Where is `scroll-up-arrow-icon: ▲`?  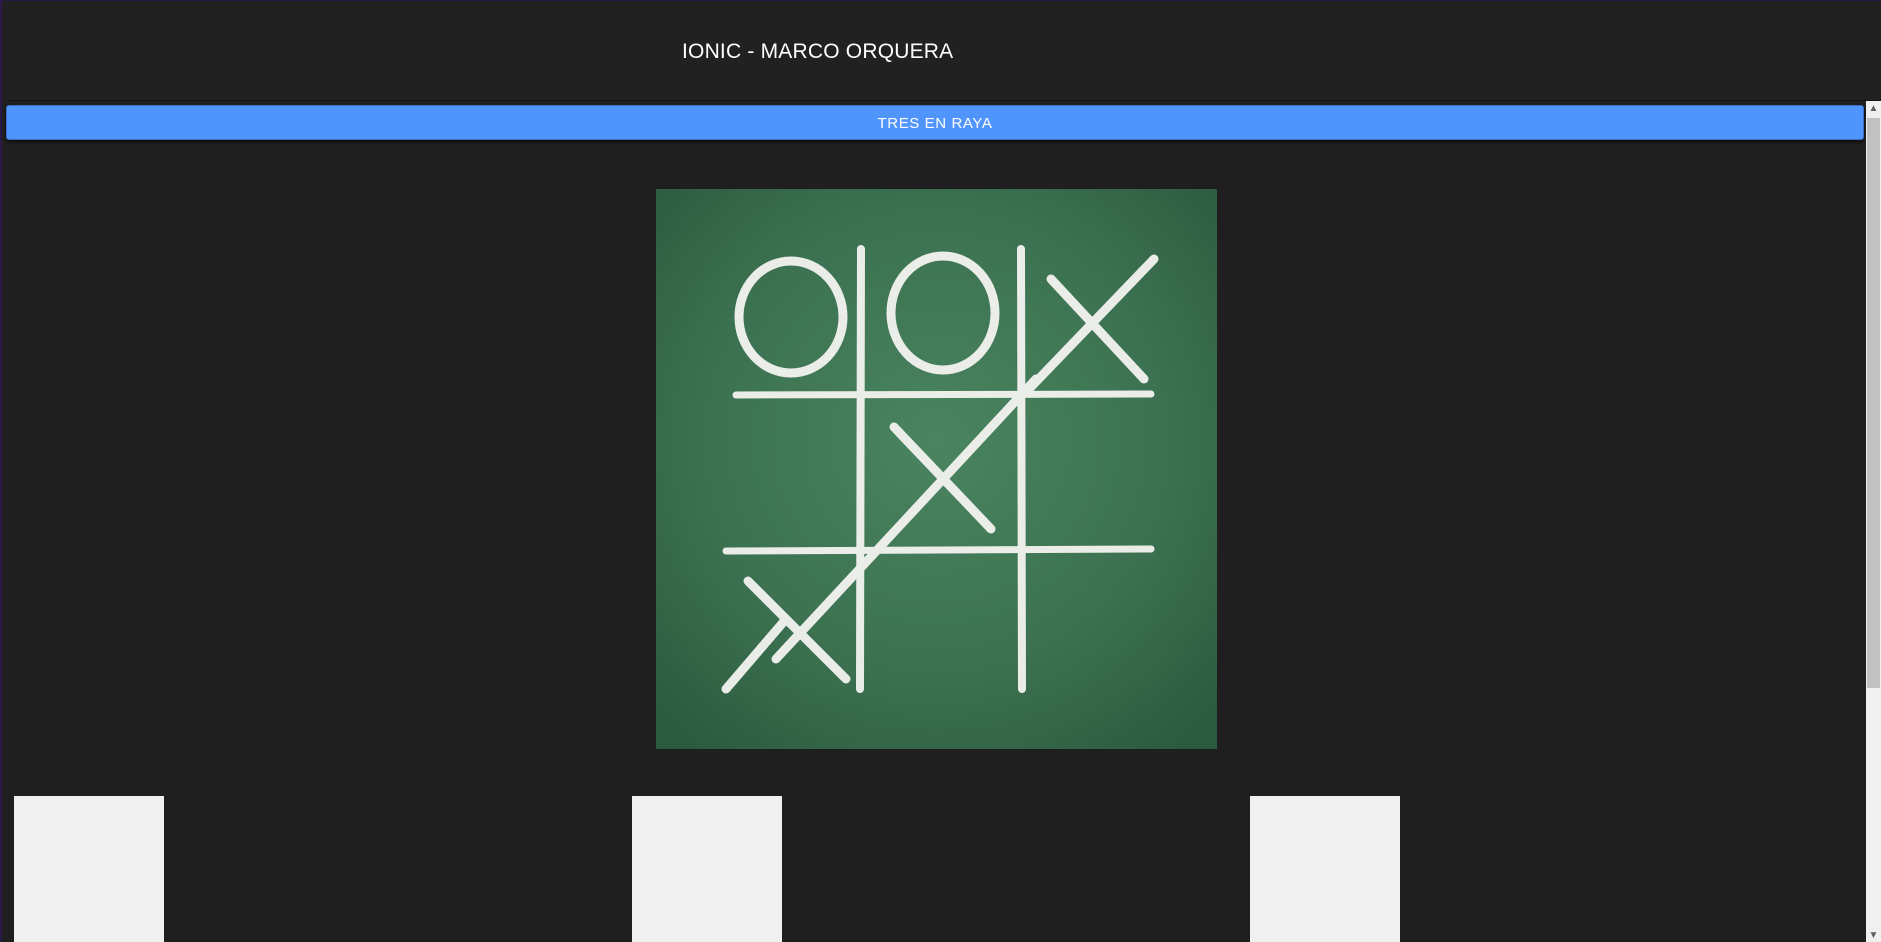 scroll-up-arrow-icon: ▲ is located at coordinates (1873, 108).